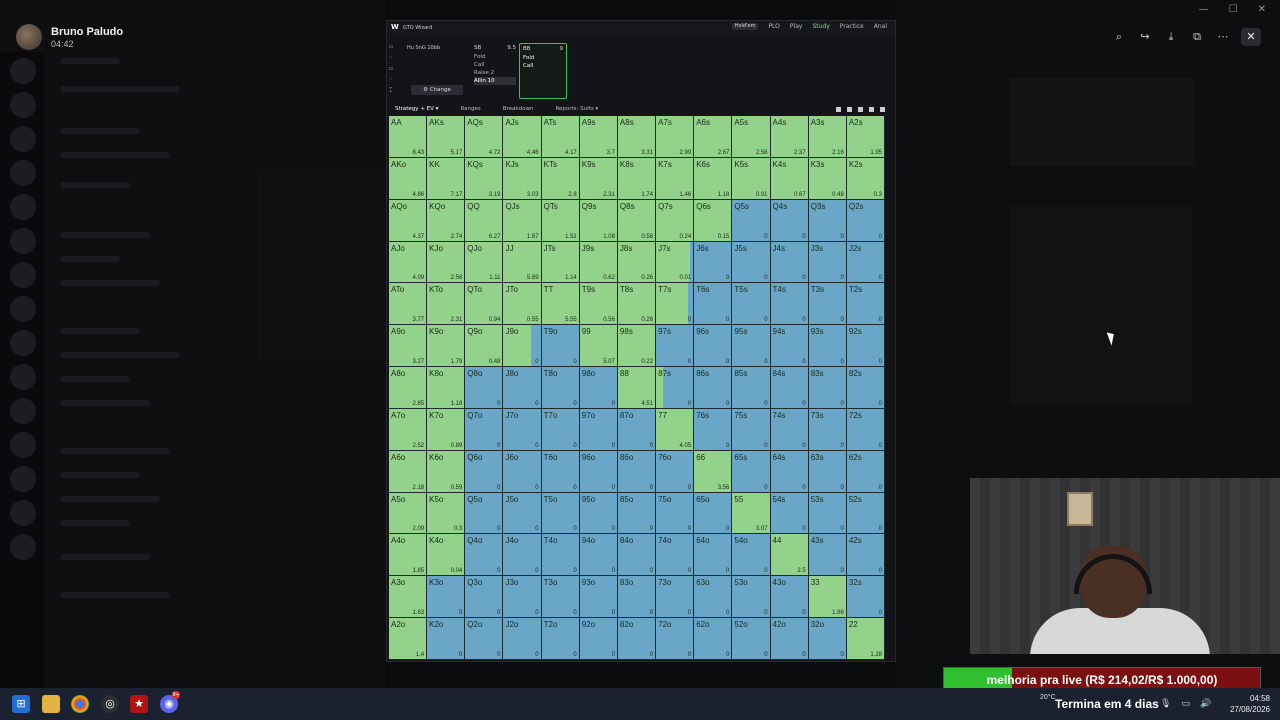 This screenshot has height=720, width=1280. Describe the element at coordinates (713, 304) in the screenshot. I see `hand-cell: T6s 0` at that location.